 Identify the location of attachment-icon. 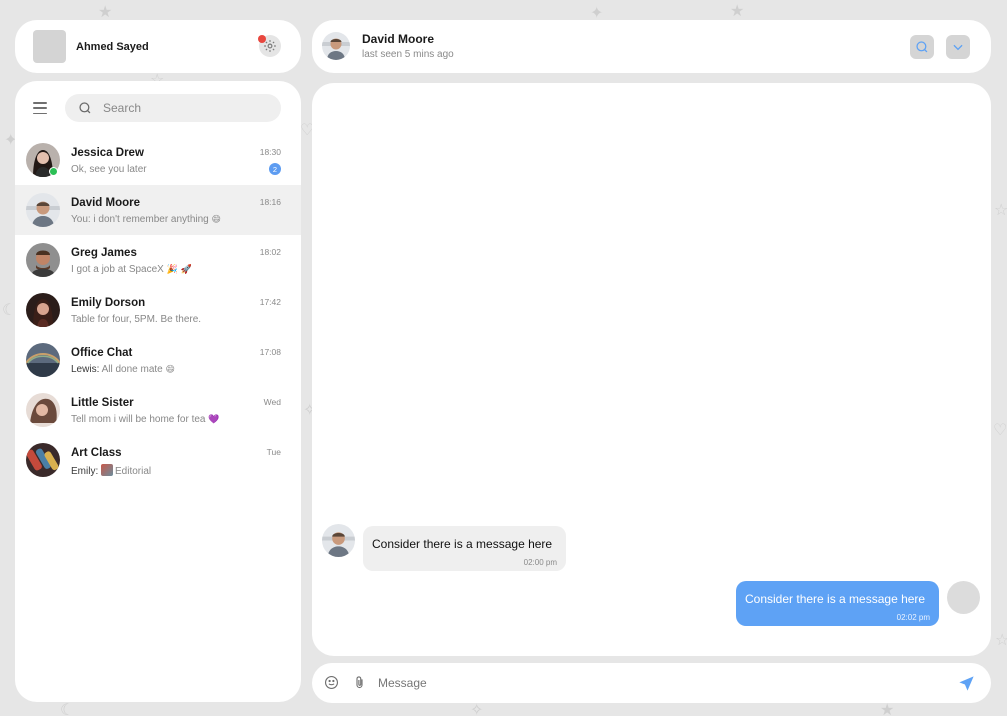
(359, 682).